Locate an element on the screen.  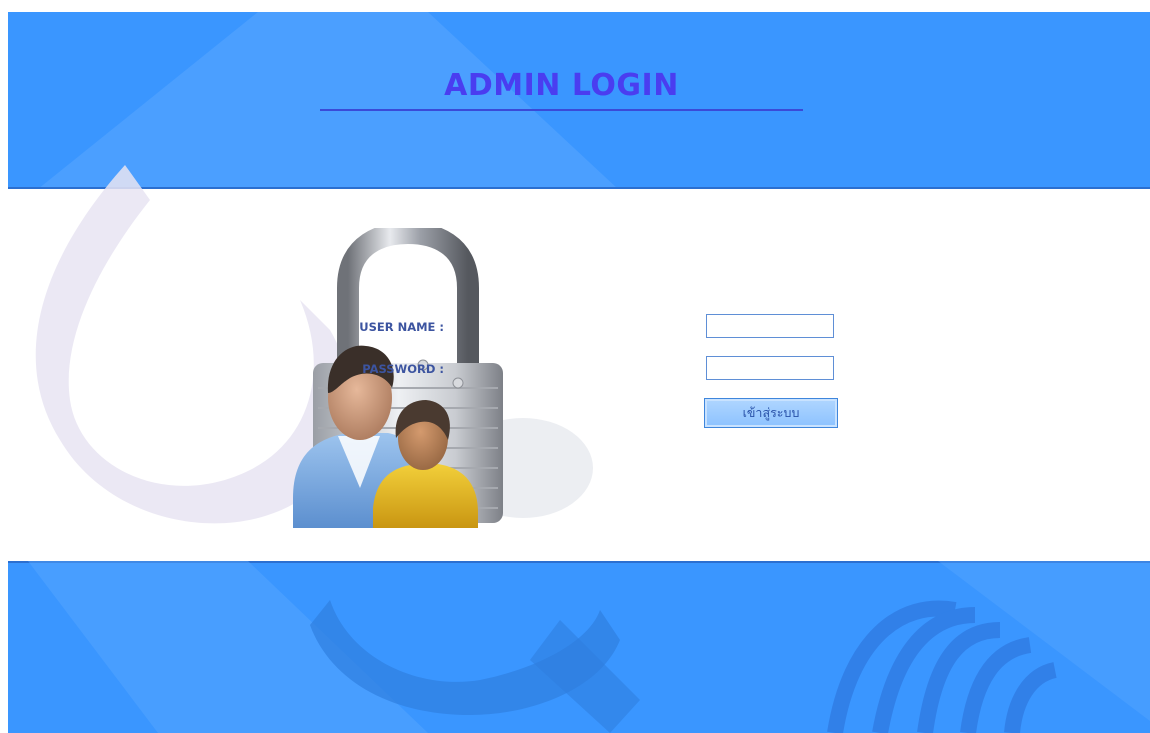
login-submit-button: เข้าสู่ระบบ is located at coordinates (771, 413).